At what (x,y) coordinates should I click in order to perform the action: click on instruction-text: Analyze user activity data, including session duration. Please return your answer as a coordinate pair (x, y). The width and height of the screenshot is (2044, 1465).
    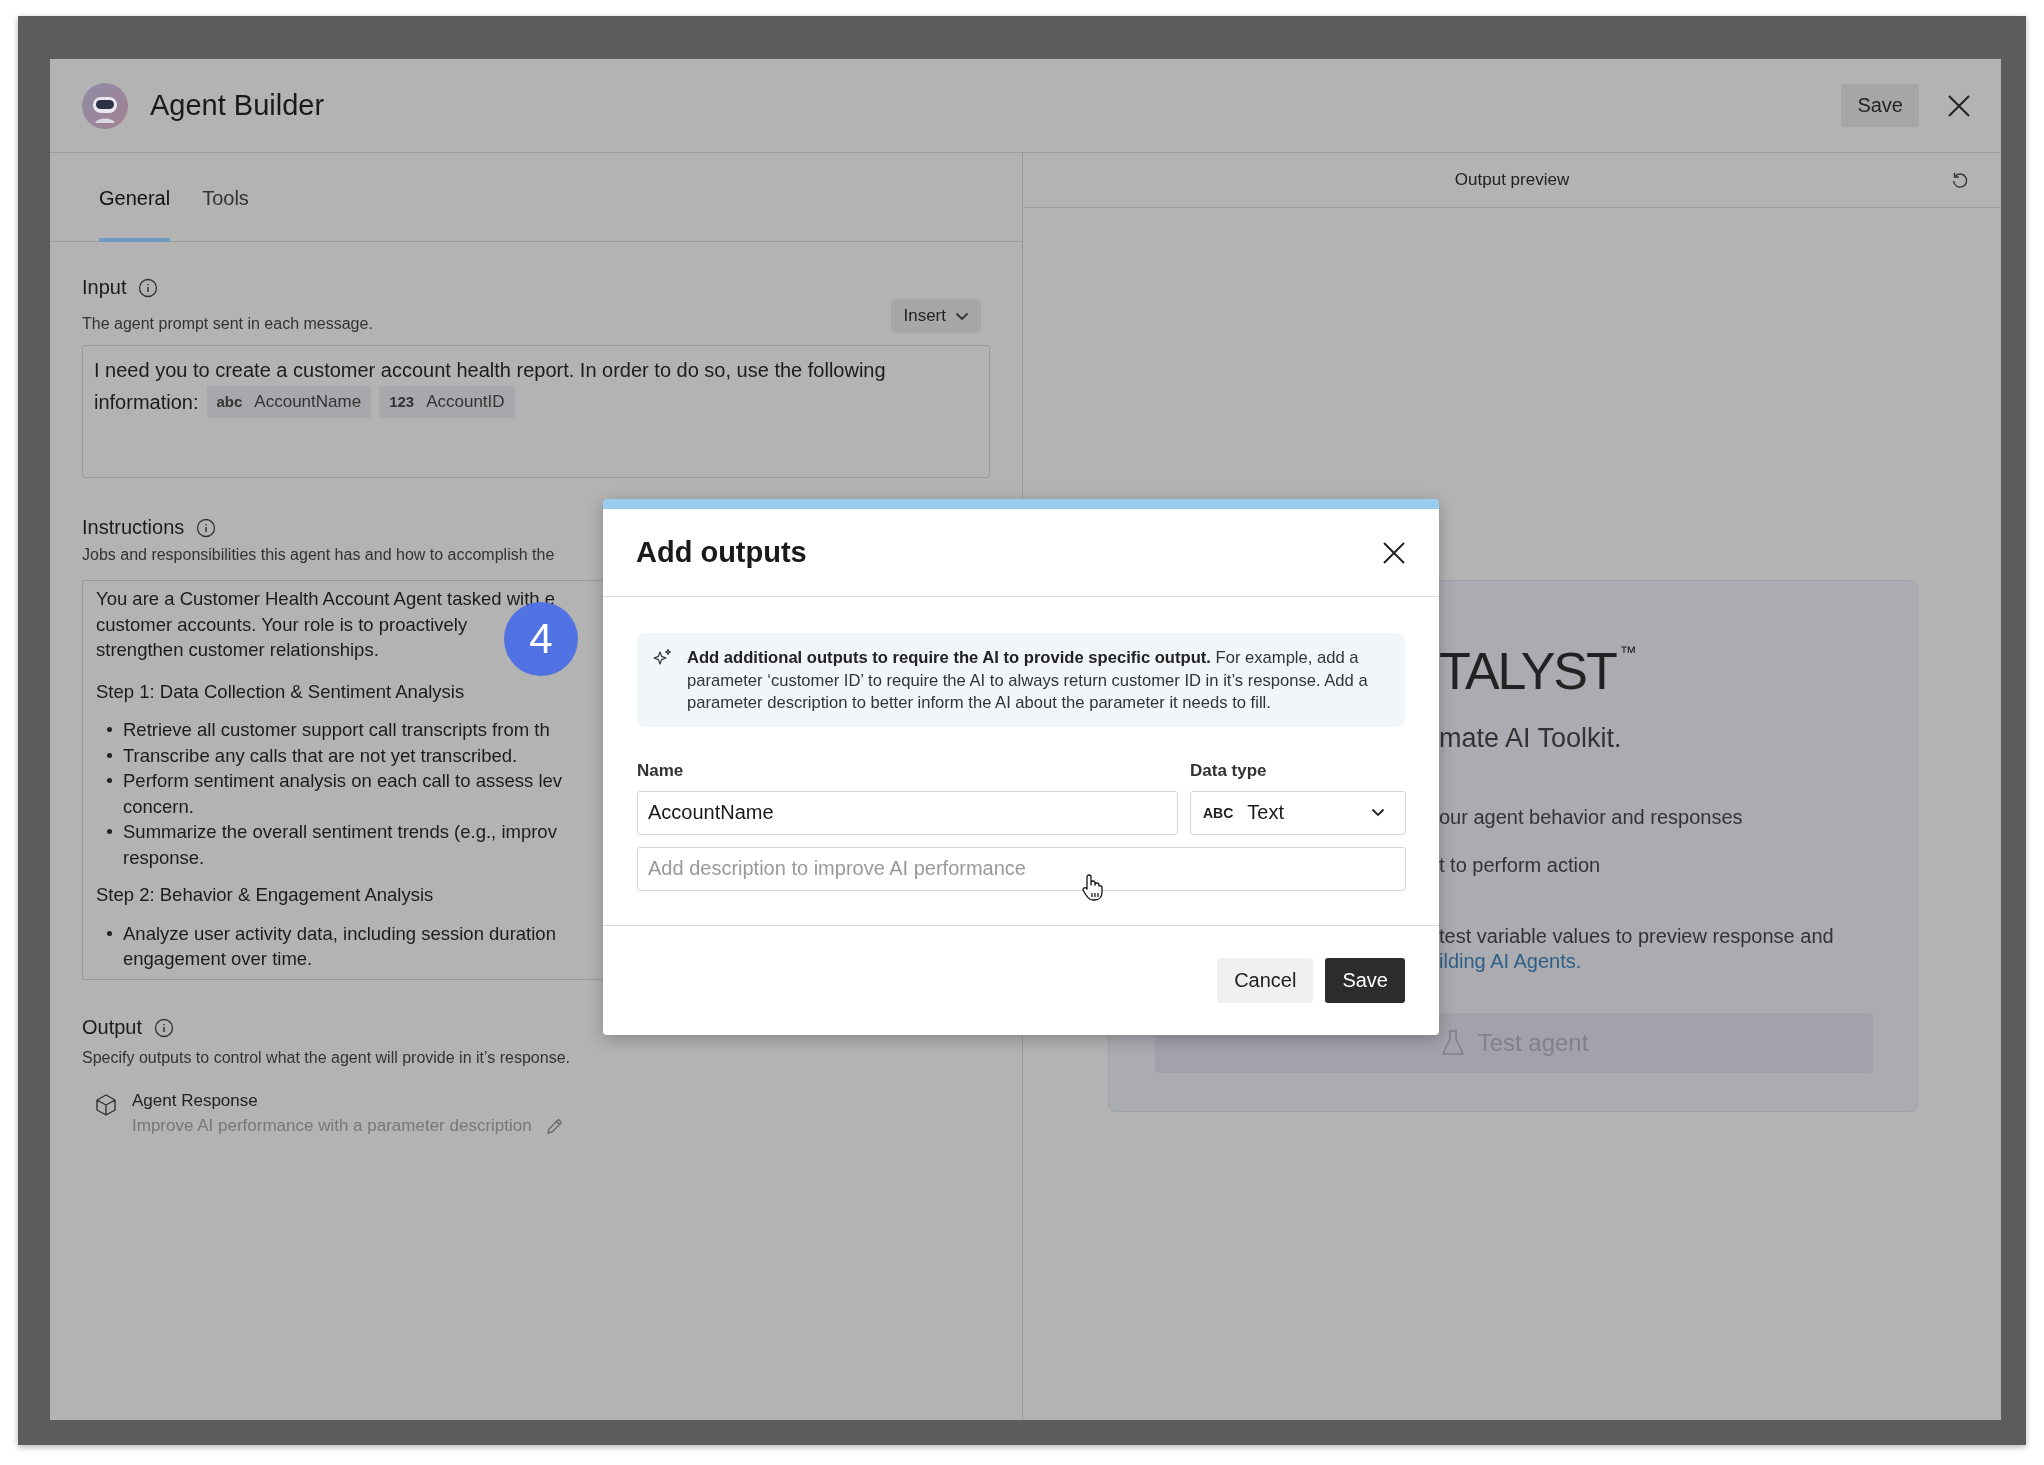
    Looking at the image, I should click on (339, 933).